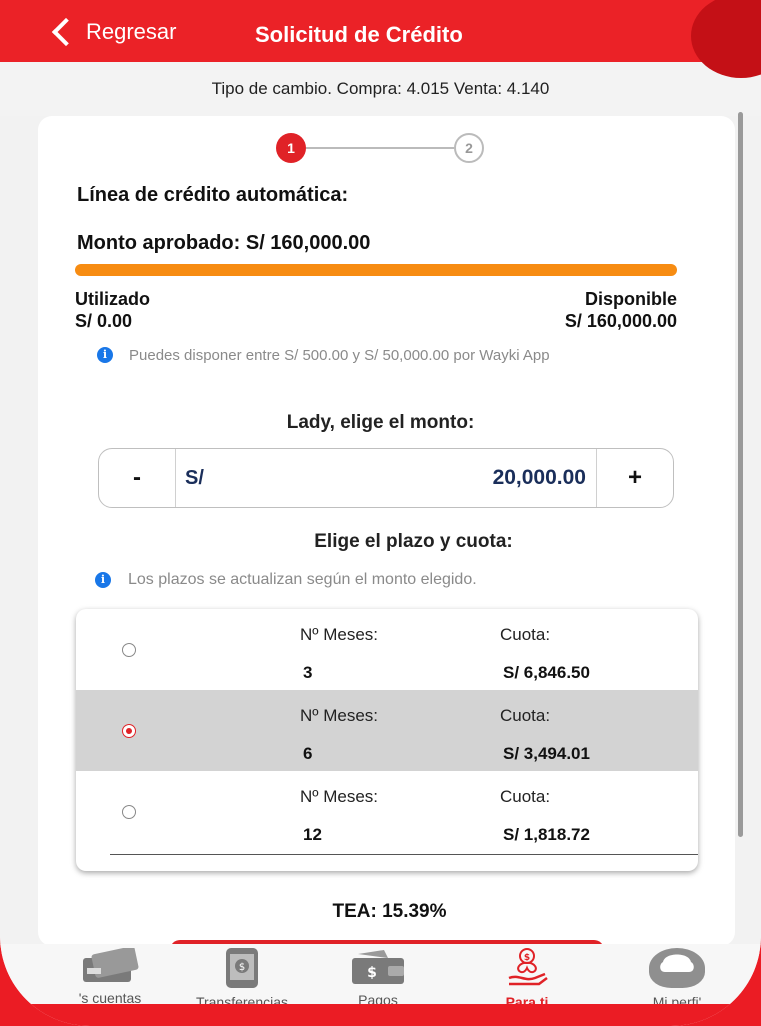 Image resolution: width=761 pixels, height=1026 pixels. Describe the element at coordinates (66, 32) in the screenshot. I see `chevron-left-icon` at that location.